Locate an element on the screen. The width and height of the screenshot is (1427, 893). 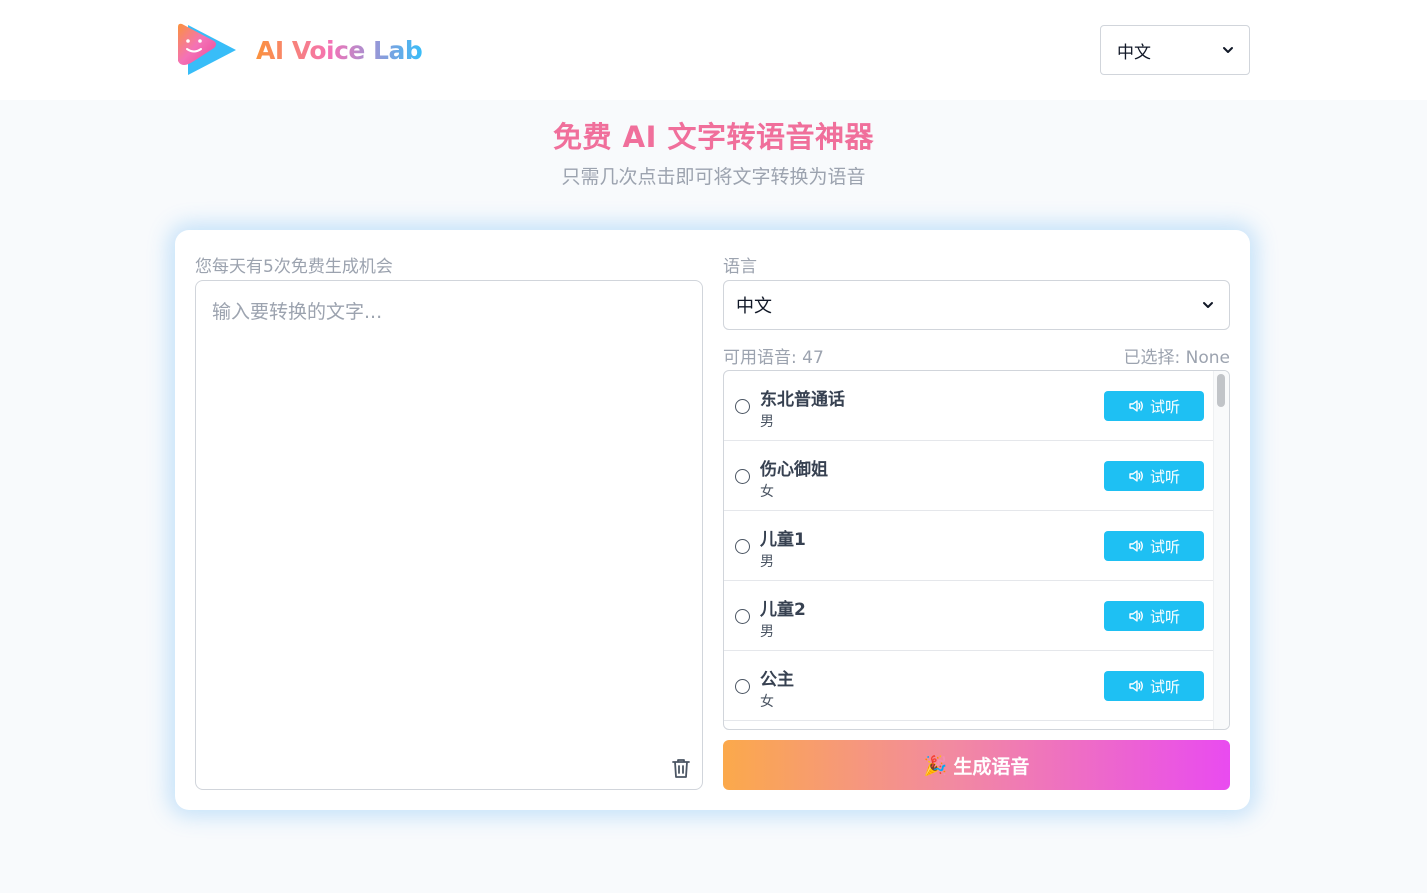
logo-text: AI Voice Lab is located at coordinates (339, 50).